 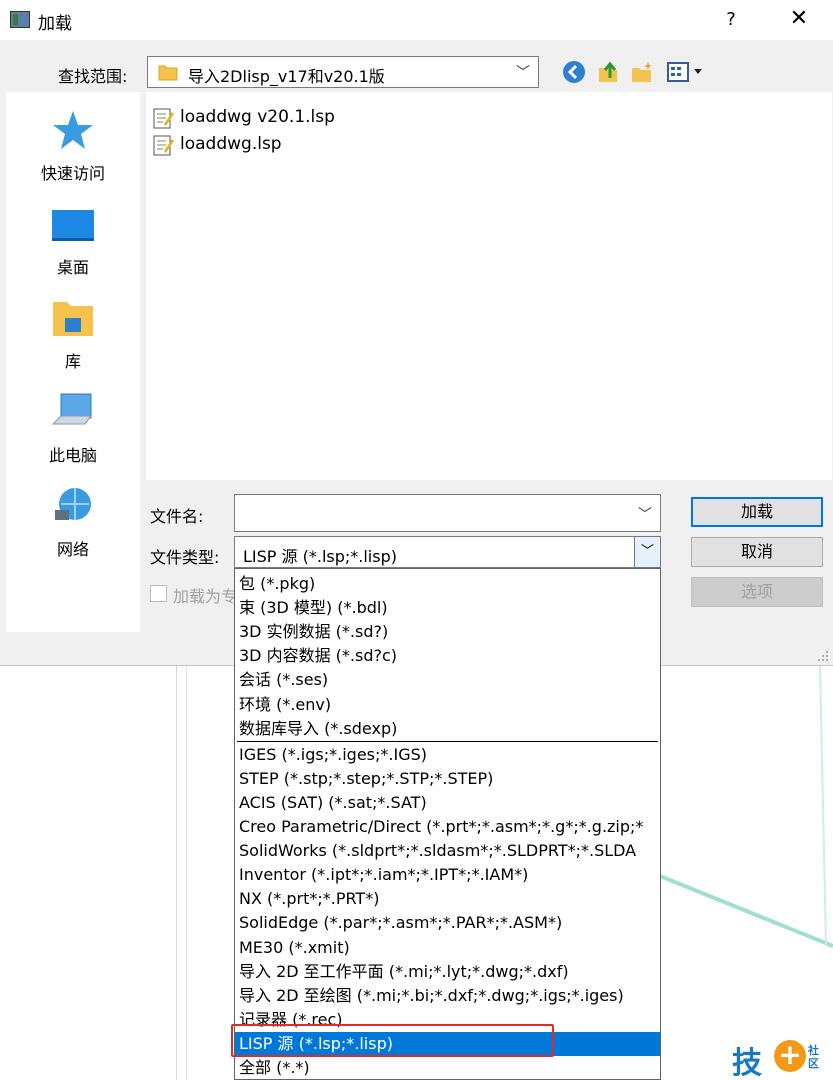 I want to click on dropdown-item: 全部 (*.*), so click(x=447, y=1067).